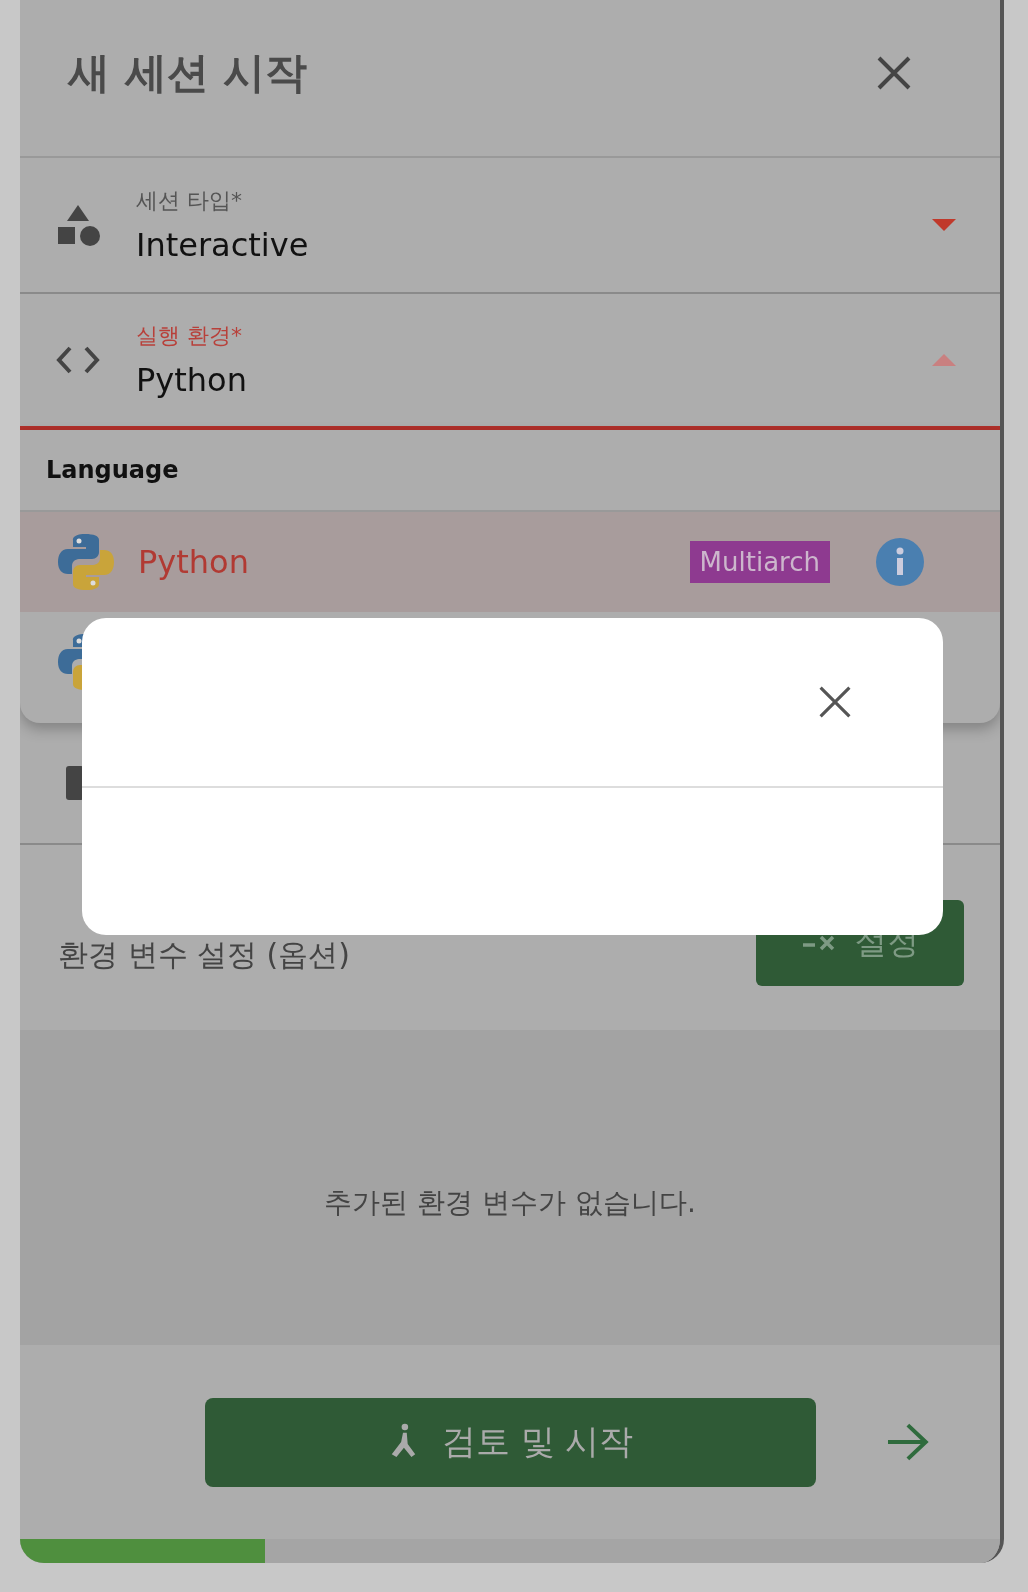 The width and height of the screenshot is (1028, 1592). What do you see at coordinates (223, 245) in the screenshot?
I see `field-value: Interactive` at bounding box center [223, 245].